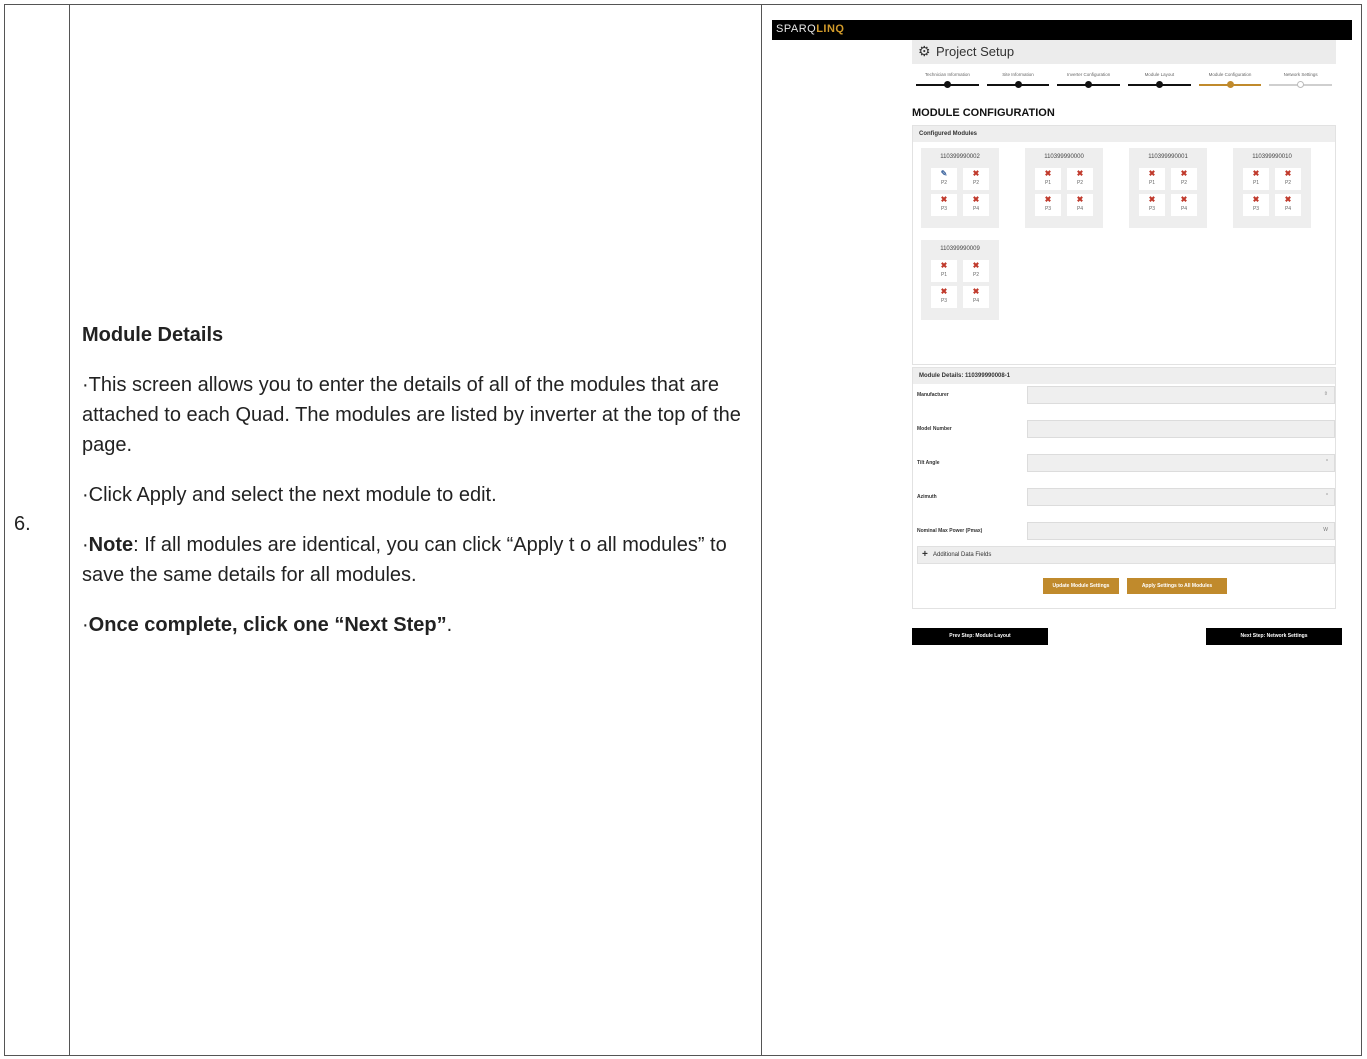 The height and width of the screenshot is (1059, 1367). Describe the element at coordinates (111, 545) in the screenshot. I see `note-label: Note` at that location.